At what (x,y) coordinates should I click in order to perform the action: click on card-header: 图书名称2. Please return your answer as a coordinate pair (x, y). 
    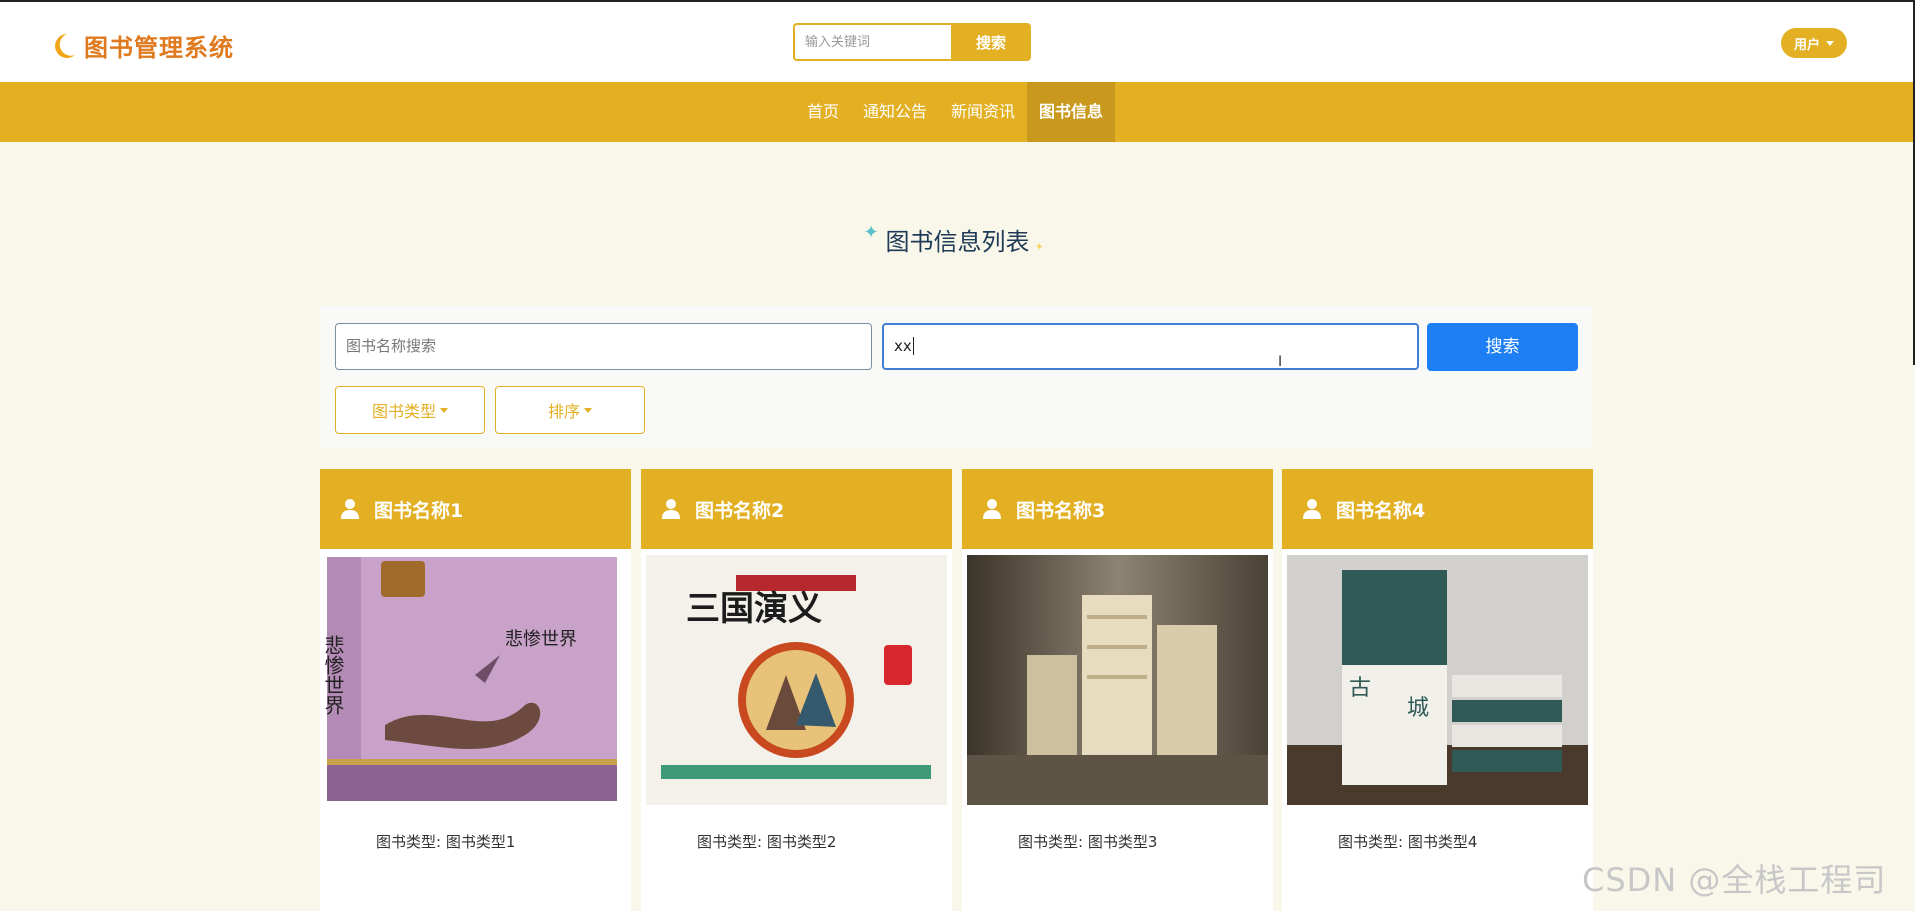
    Looking at the image, I should click on (796, 509).